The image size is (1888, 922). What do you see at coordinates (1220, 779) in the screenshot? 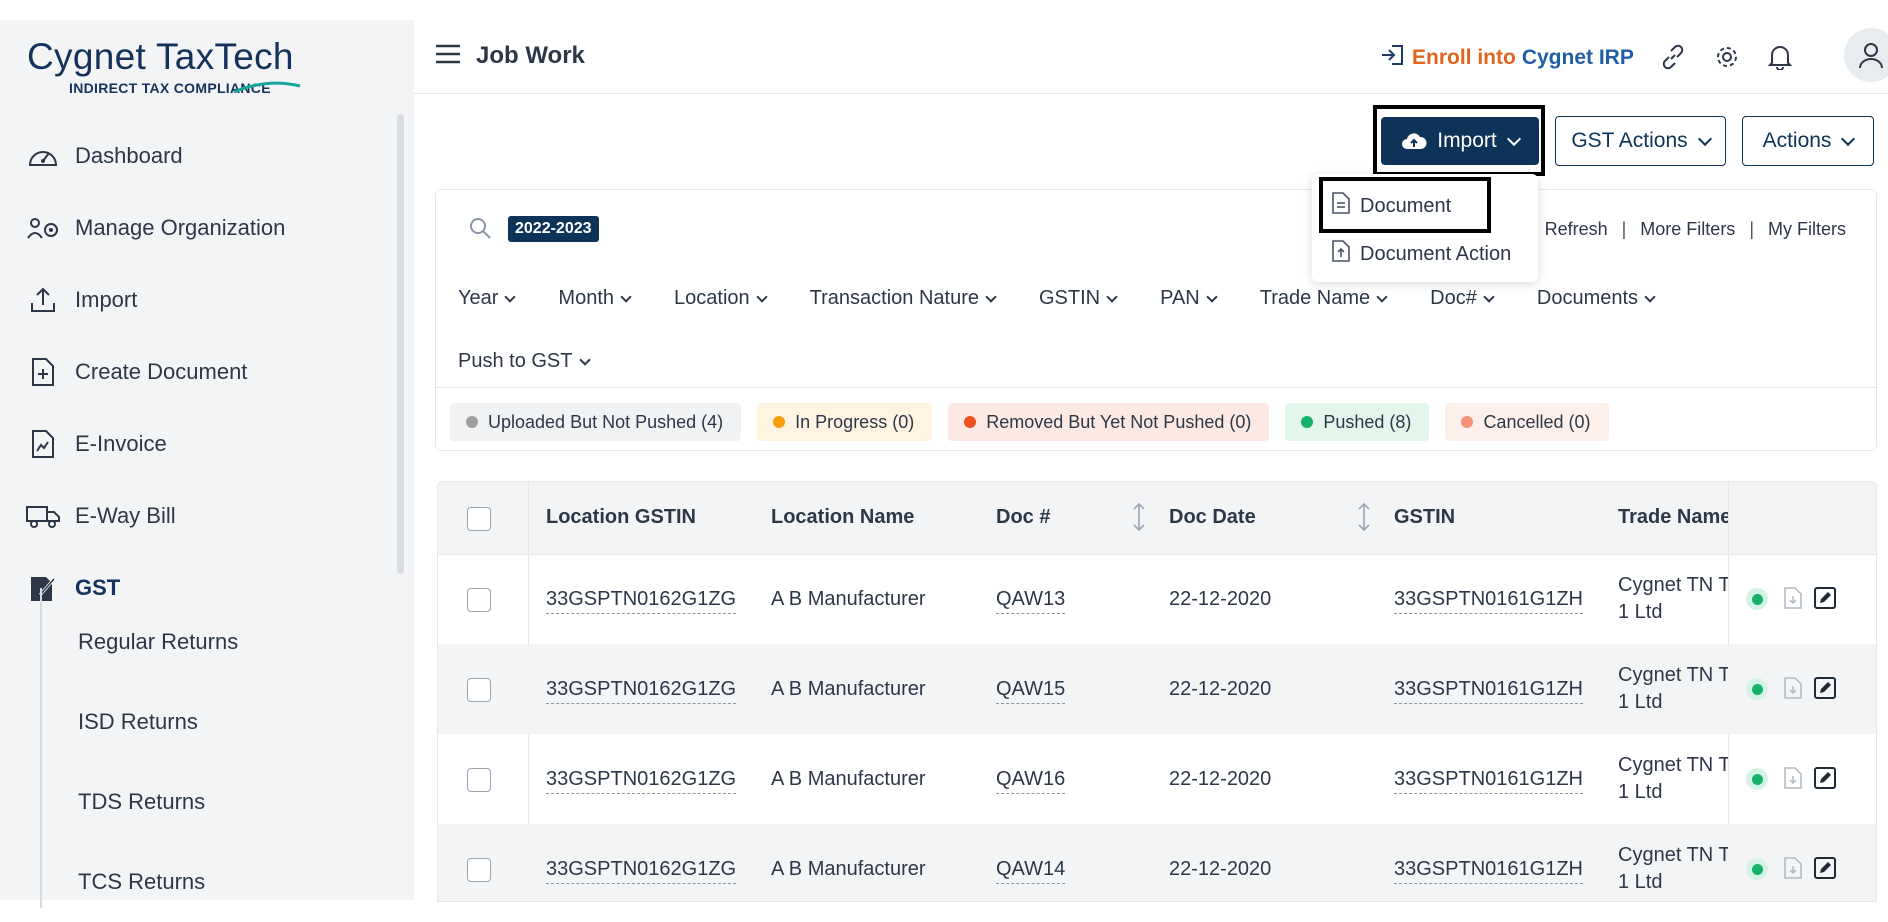
I see `cell-doc-date: 22-12-2020` at bounding box center [1220, 779].